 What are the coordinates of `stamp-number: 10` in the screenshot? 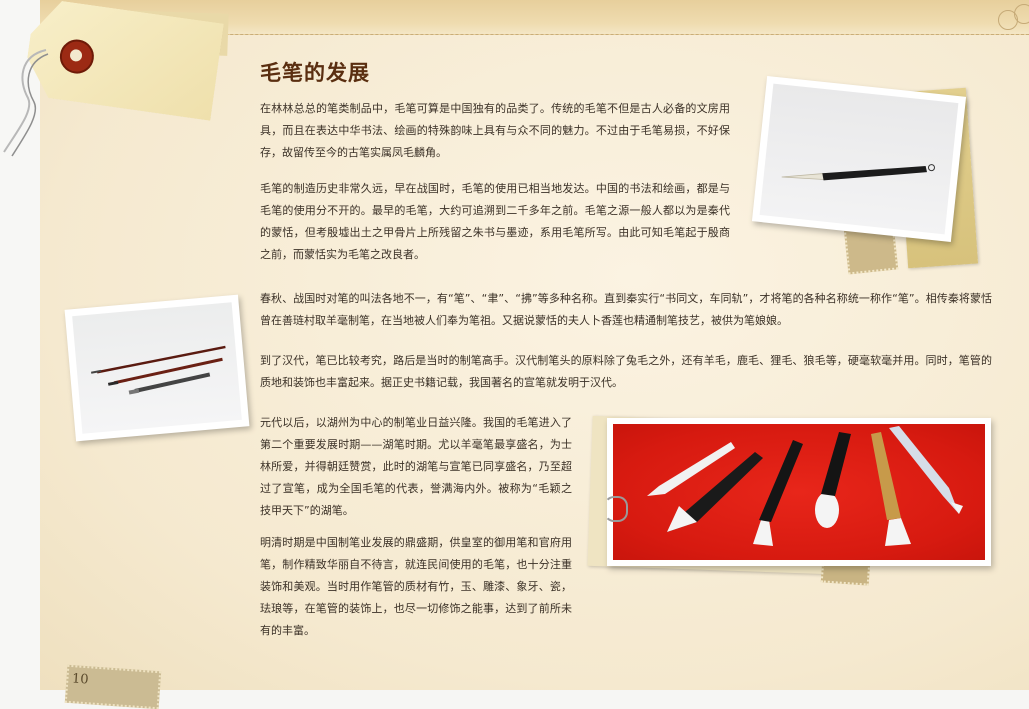 It's located at (80, 679).